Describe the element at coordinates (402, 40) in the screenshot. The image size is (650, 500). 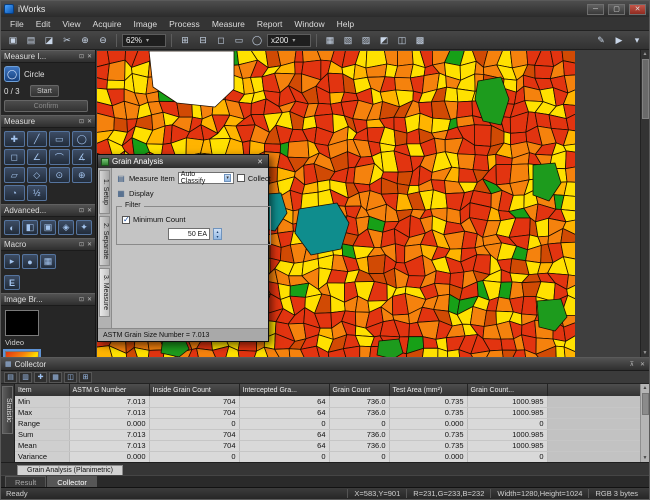
I see `split-icon: ◫` at that location.